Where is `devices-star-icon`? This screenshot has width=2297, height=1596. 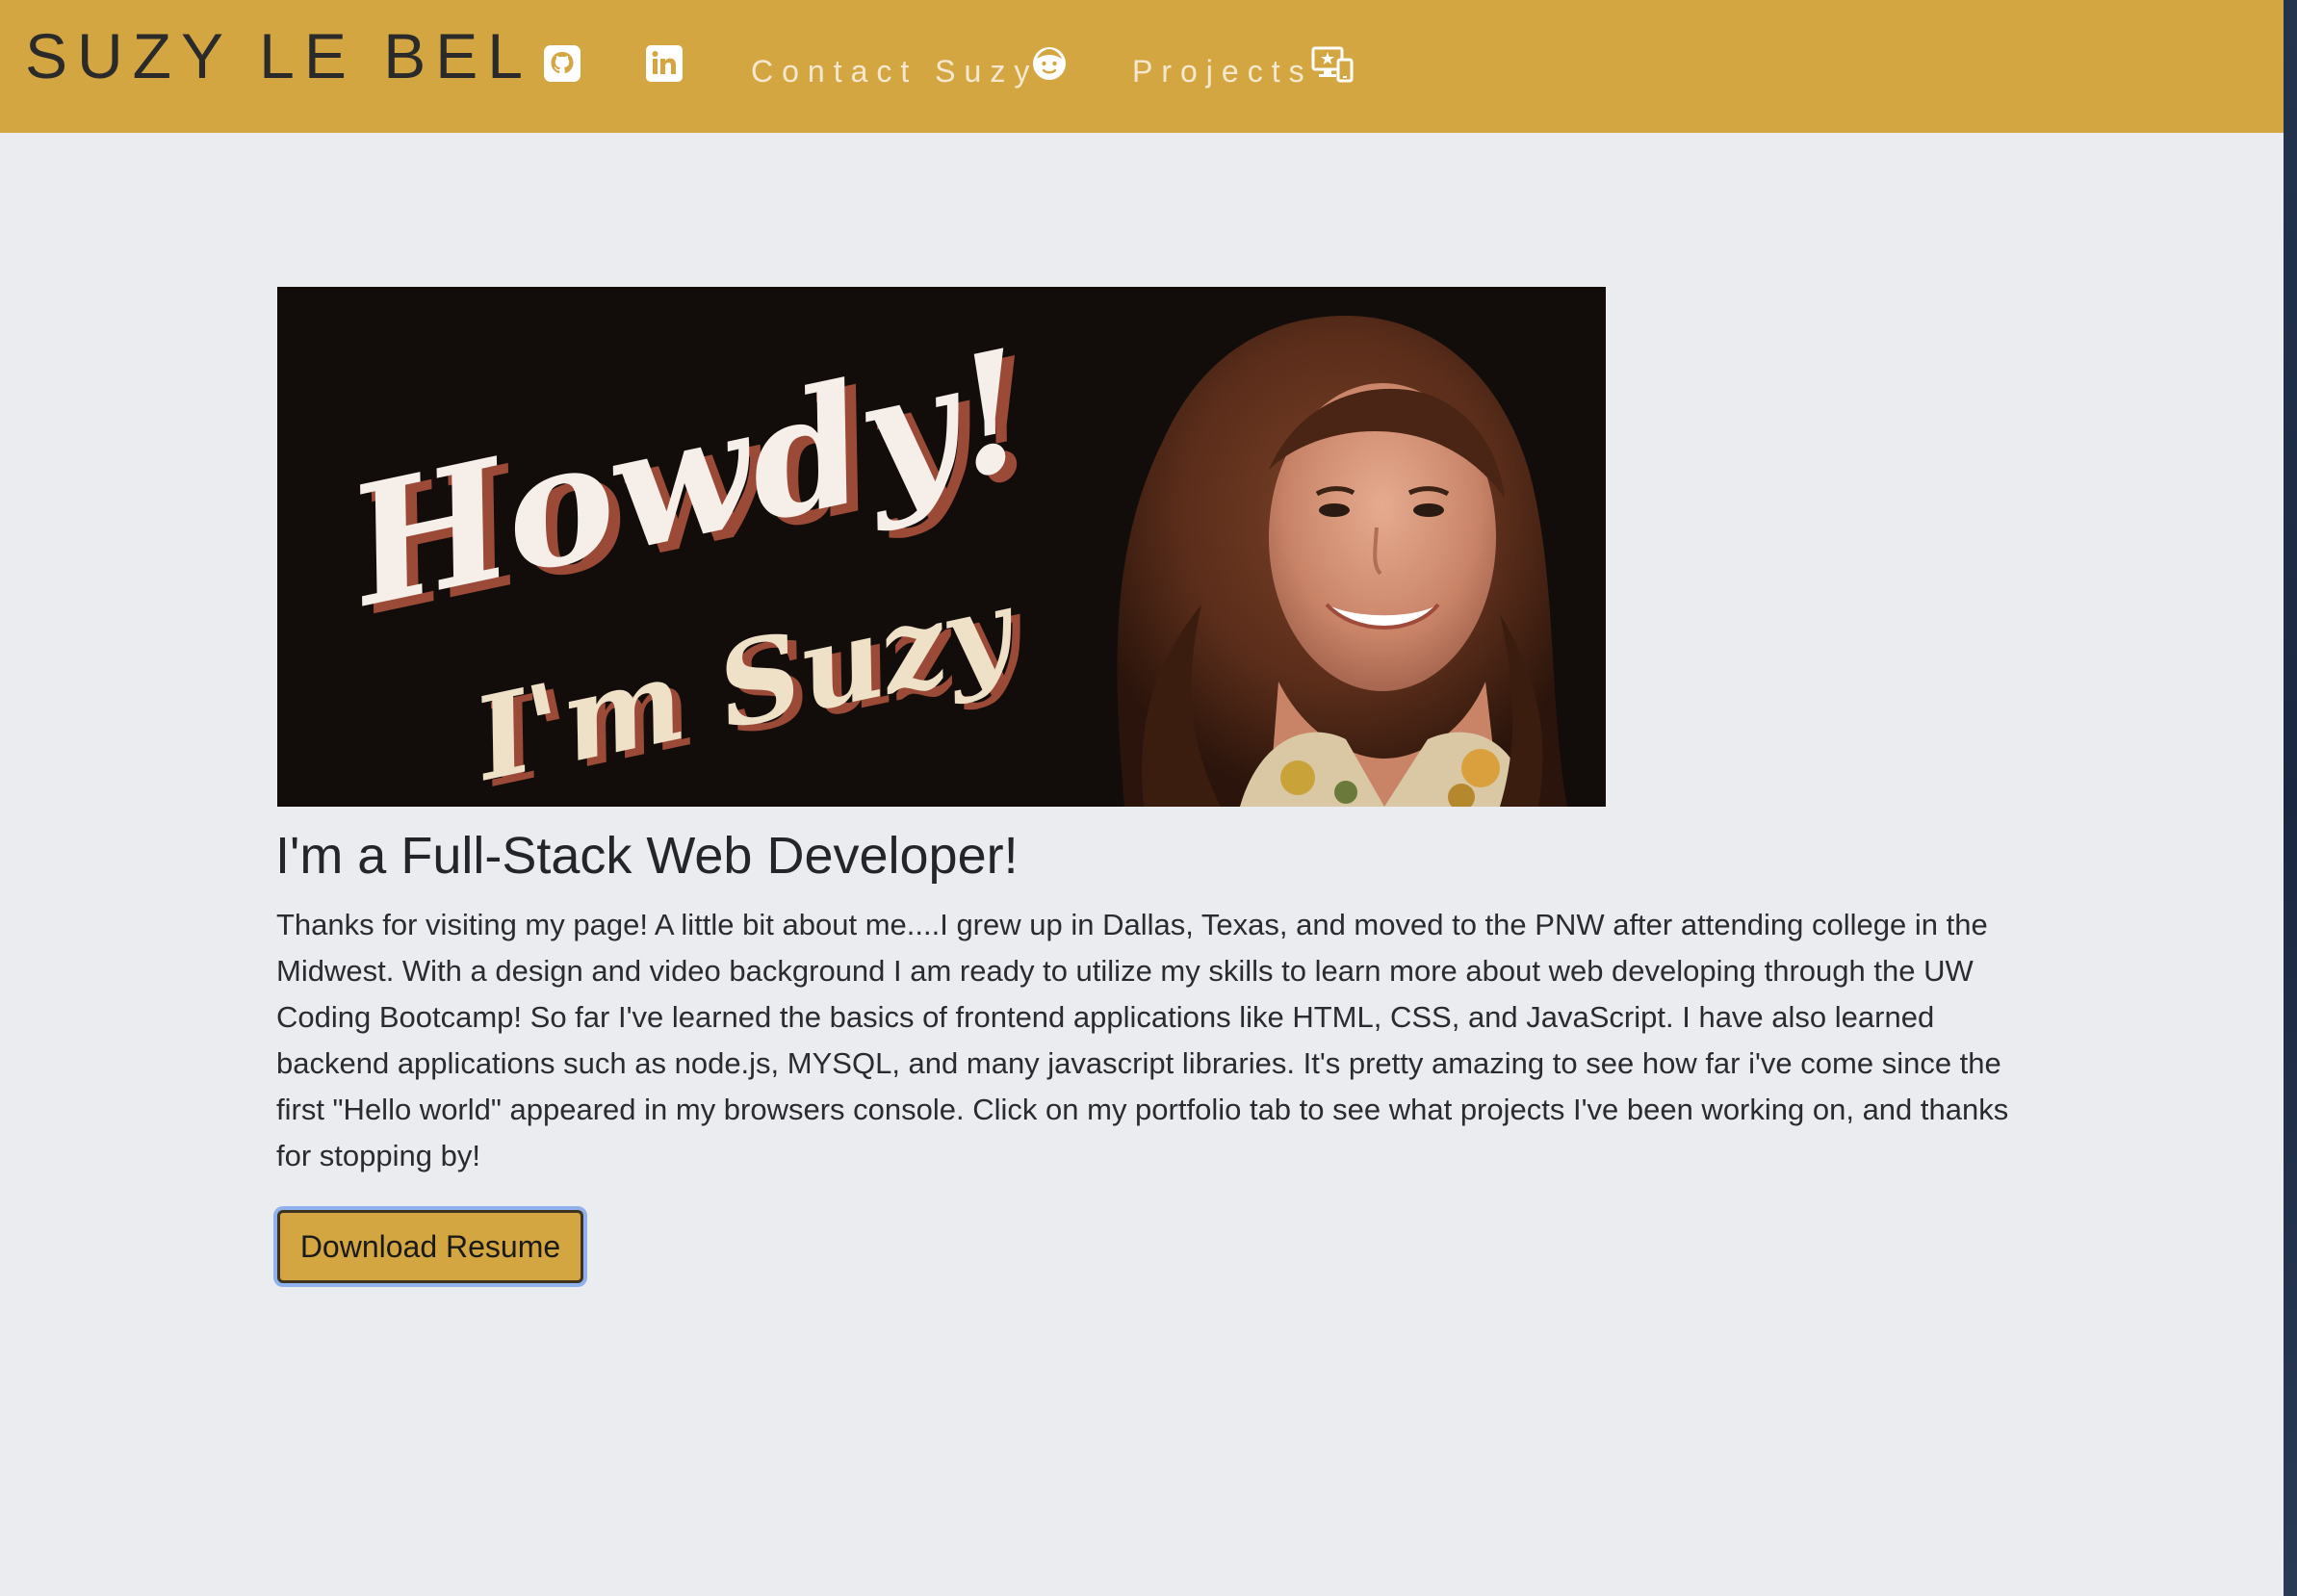 devices-star-icon is located at coordinates (1333, 64).